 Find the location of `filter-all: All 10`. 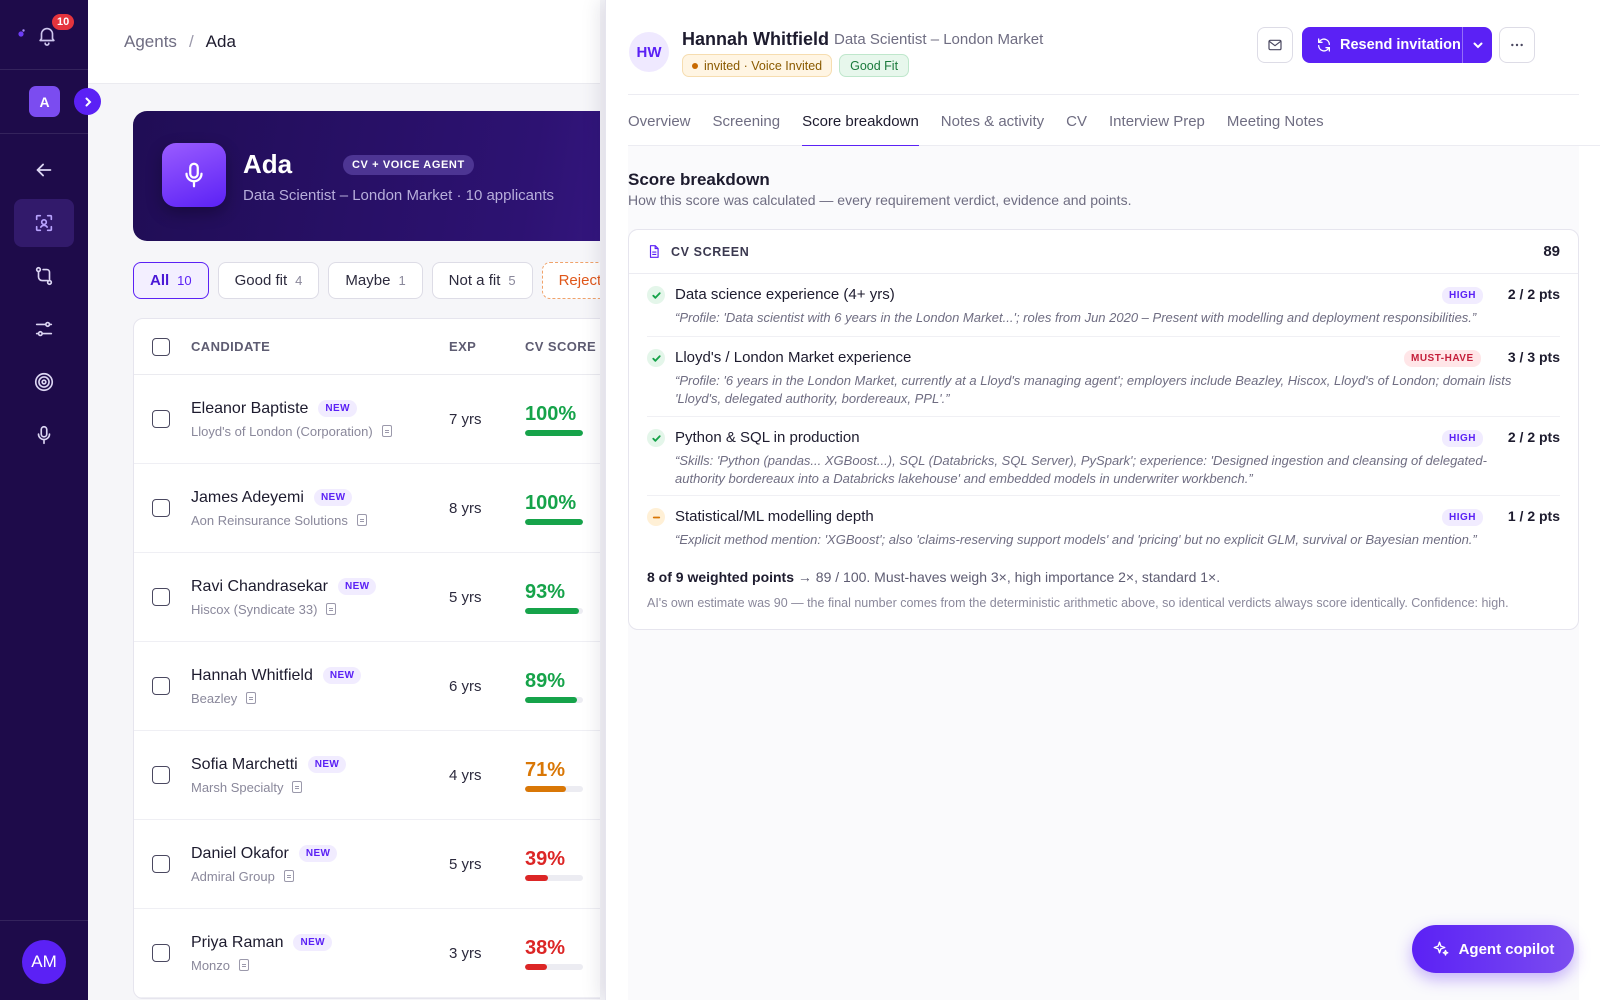

filter-all: All 10 is located at coordinates (171, 280).